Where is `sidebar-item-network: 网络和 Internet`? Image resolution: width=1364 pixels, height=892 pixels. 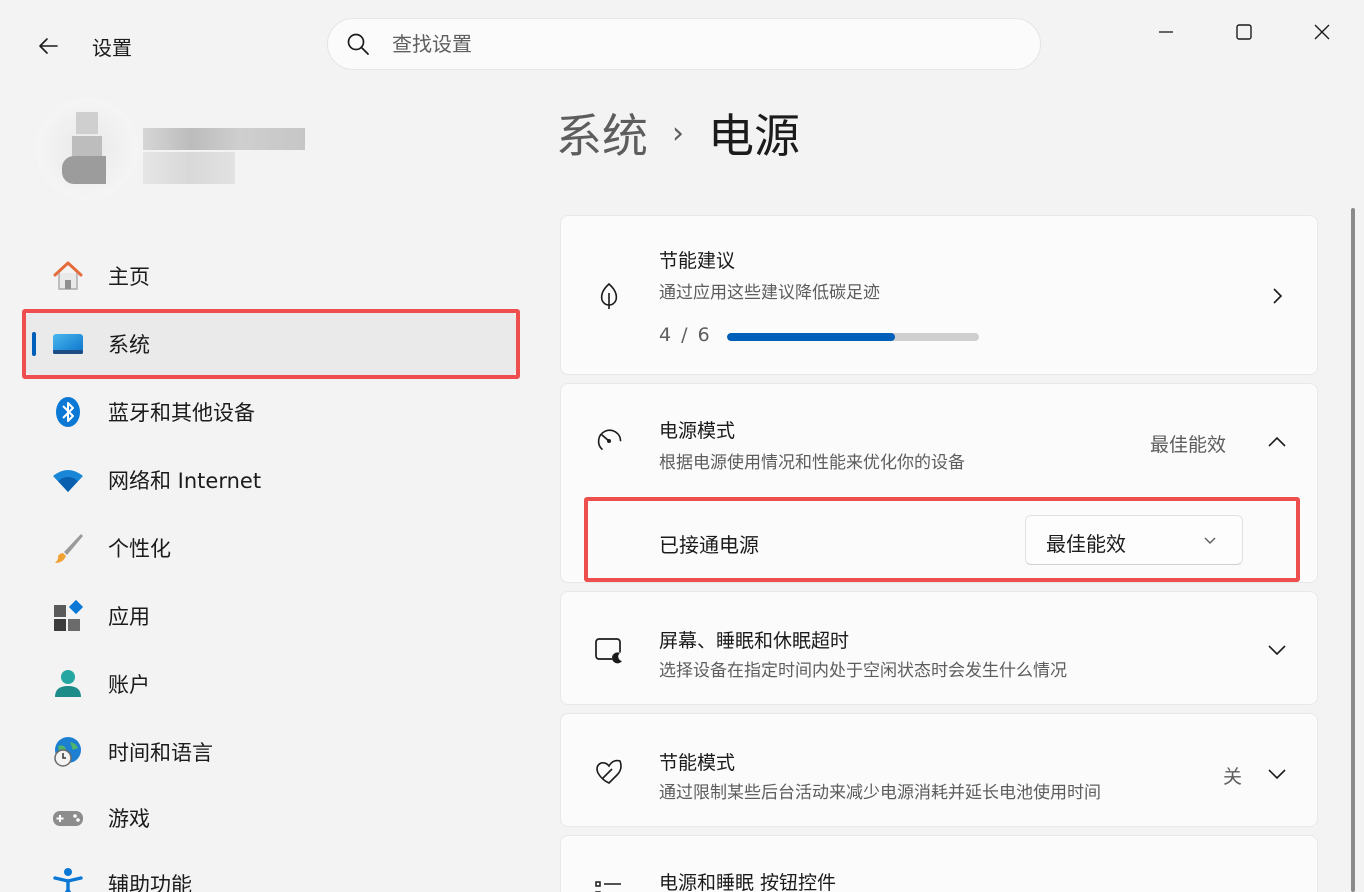
sidebar-item-network: 网络和 Internet is located at coordinates (271, 480).